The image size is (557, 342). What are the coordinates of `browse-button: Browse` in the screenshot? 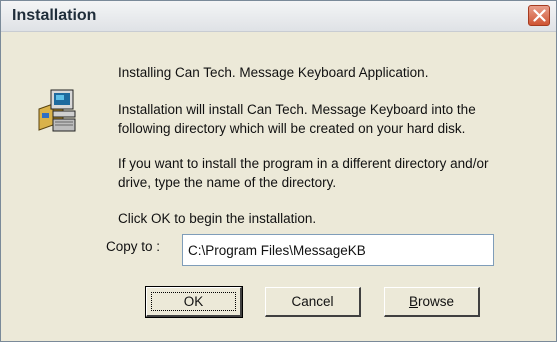 It's located at (432, 302).